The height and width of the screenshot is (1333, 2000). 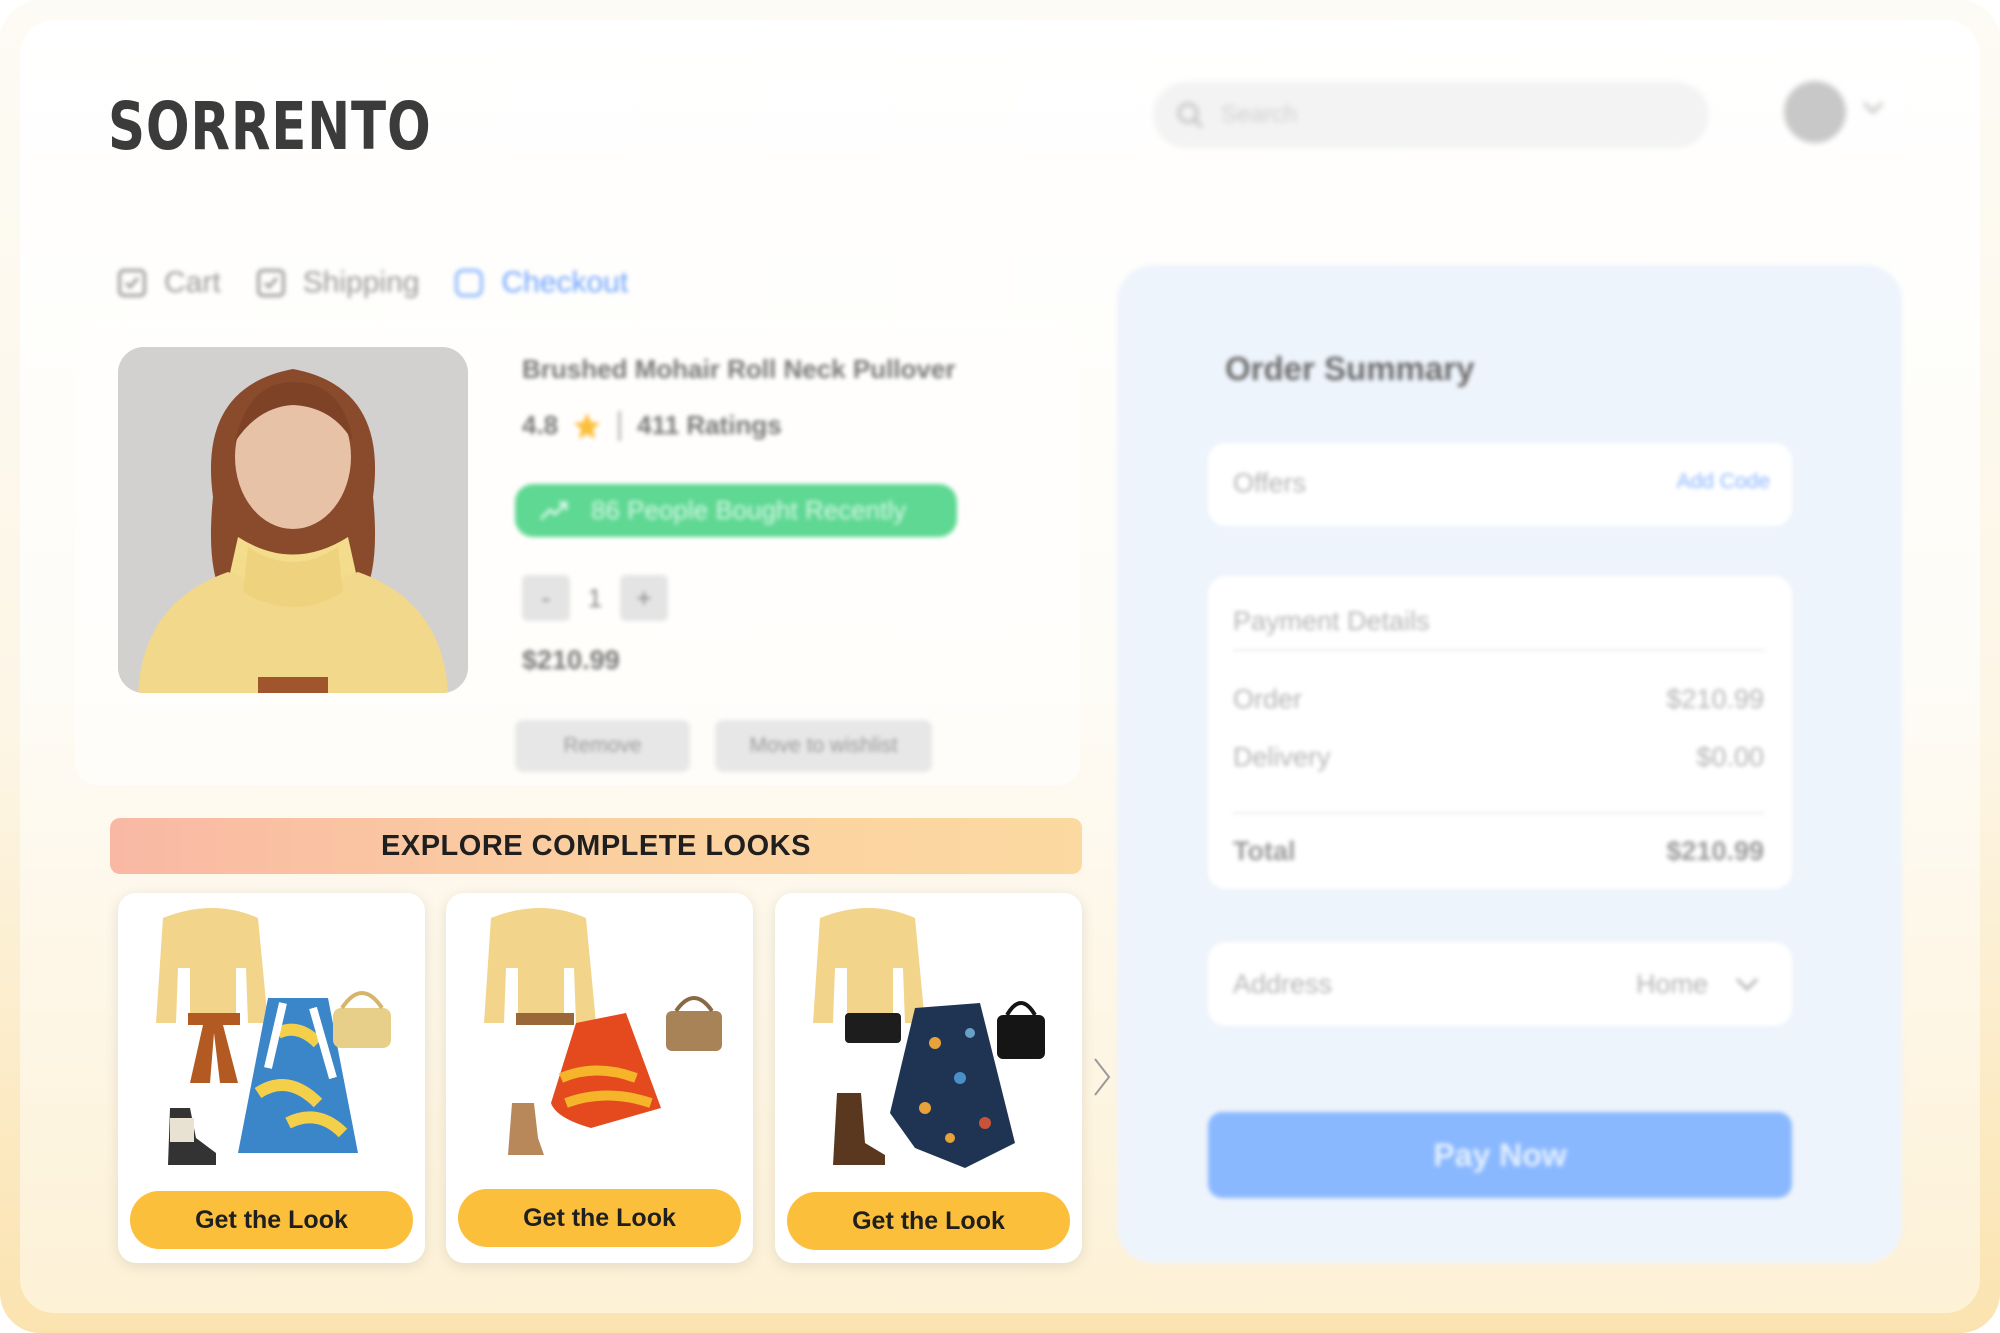 What do you see at coordinates (1264, 851) in the screenshot?
I see `total-label: Total` at bounding box center [1264, 851].